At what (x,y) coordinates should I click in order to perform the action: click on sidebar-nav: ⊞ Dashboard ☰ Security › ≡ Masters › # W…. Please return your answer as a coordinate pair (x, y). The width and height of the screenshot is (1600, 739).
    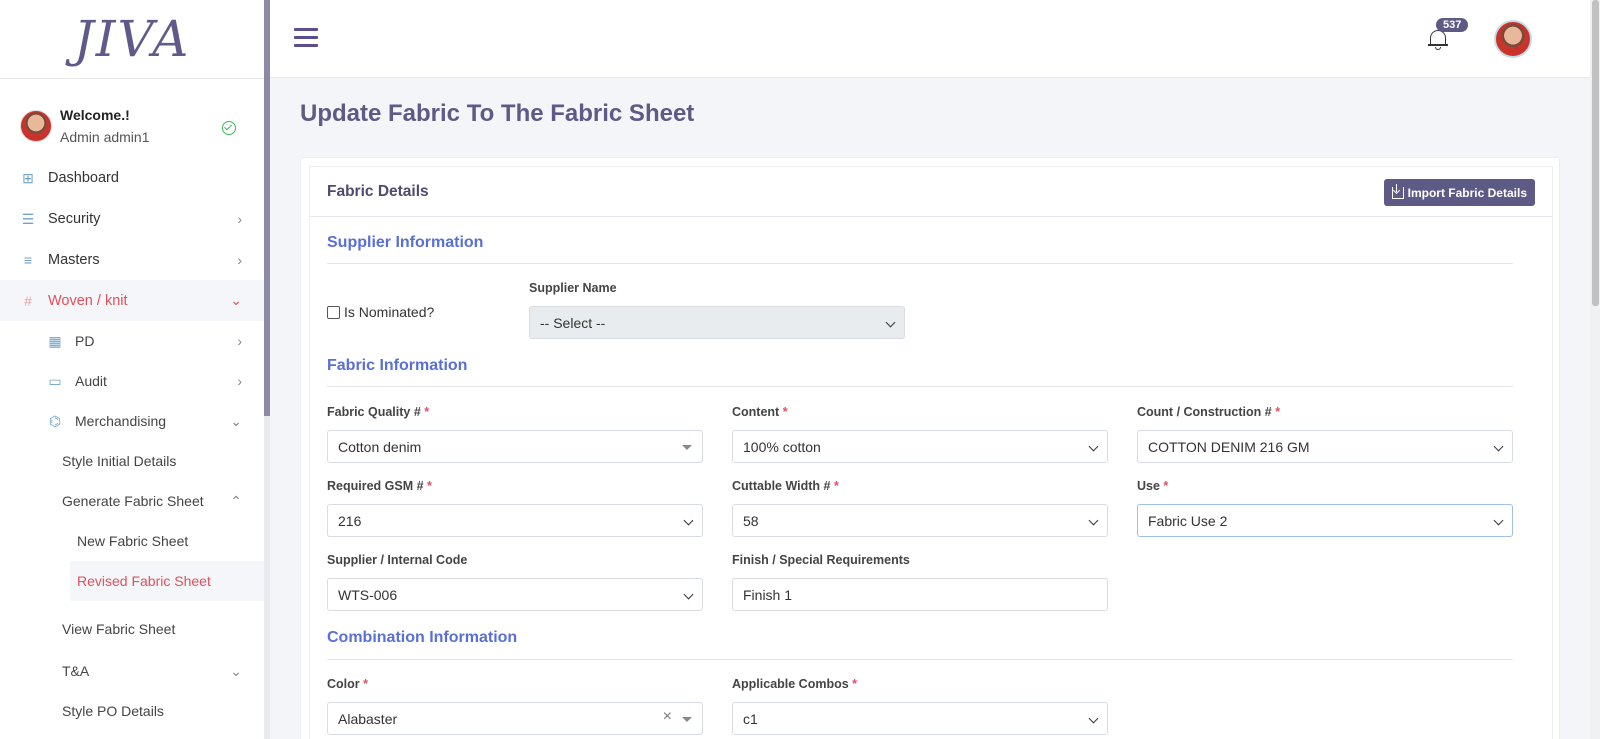
    Looking at the image, I should click on (132, 444).